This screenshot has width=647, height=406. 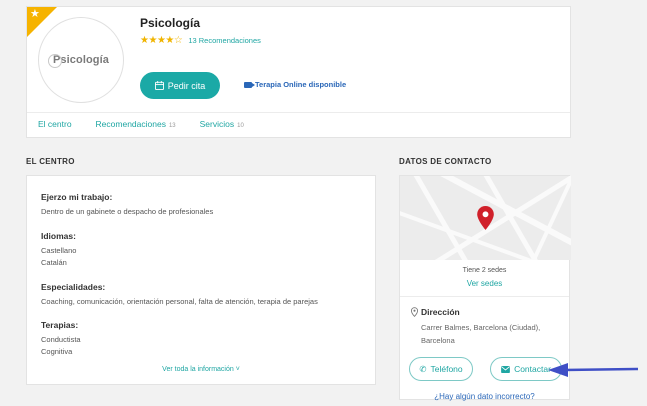 What do you see at coordinates (178, 40) in the screenshot?
I see `star-empty-icon: ☆` at bounding box center [178, 40].